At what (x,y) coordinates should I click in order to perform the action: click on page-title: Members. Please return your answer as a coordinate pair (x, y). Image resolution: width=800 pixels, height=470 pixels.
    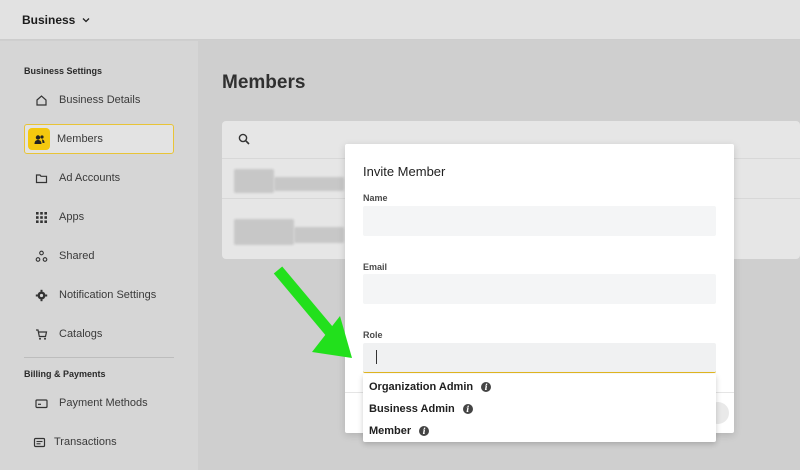
    Looking at the image, I should click on (264, 82).